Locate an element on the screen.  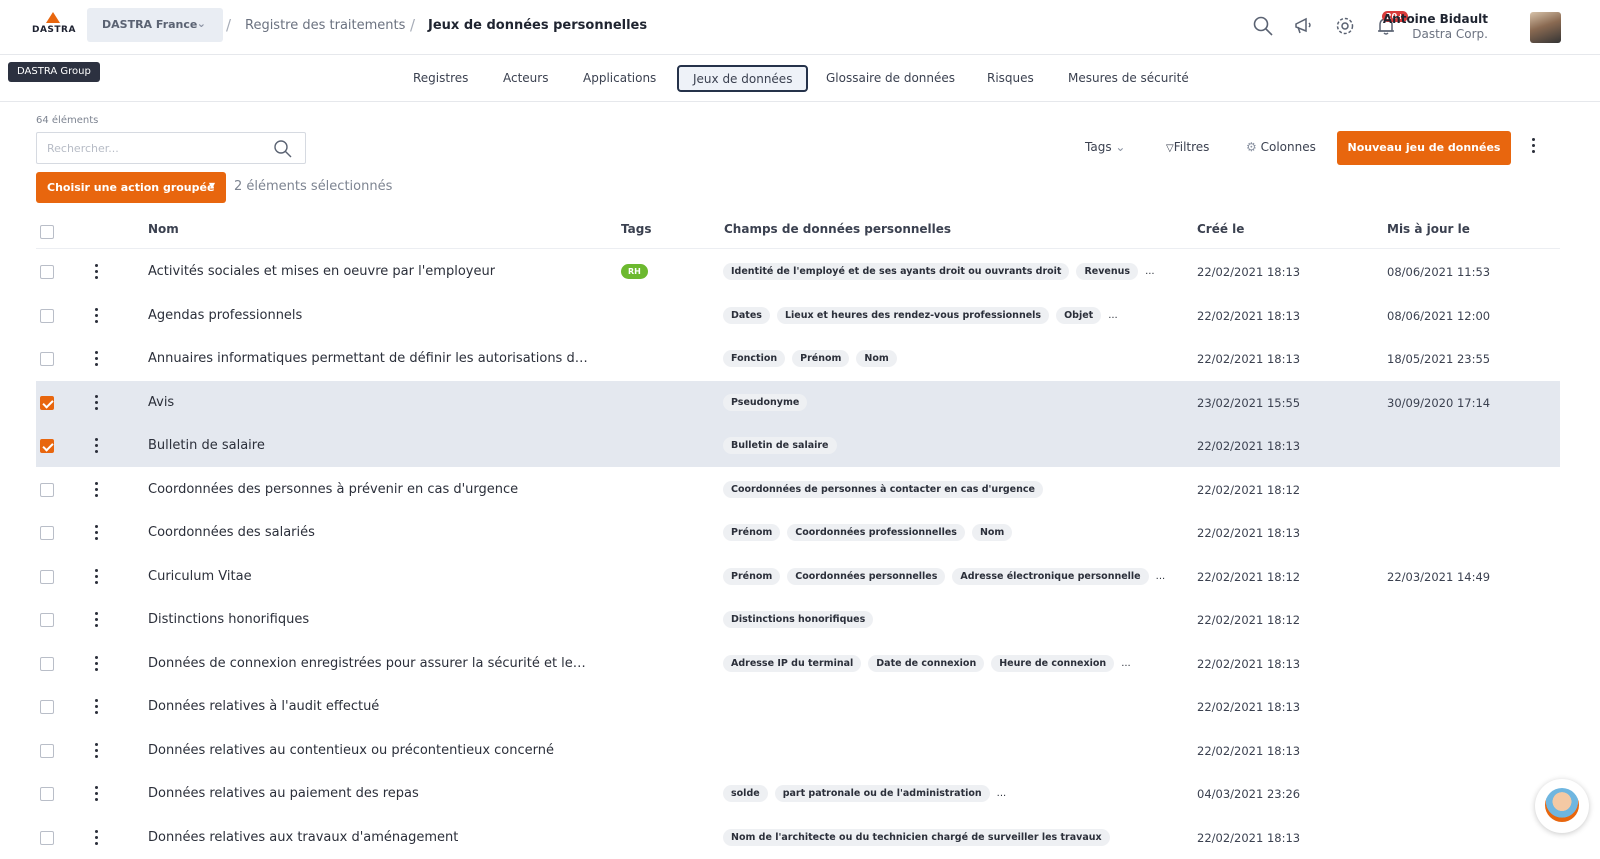
organization-select: DASTRA France ⌄ is located at coordinates (155, 25).